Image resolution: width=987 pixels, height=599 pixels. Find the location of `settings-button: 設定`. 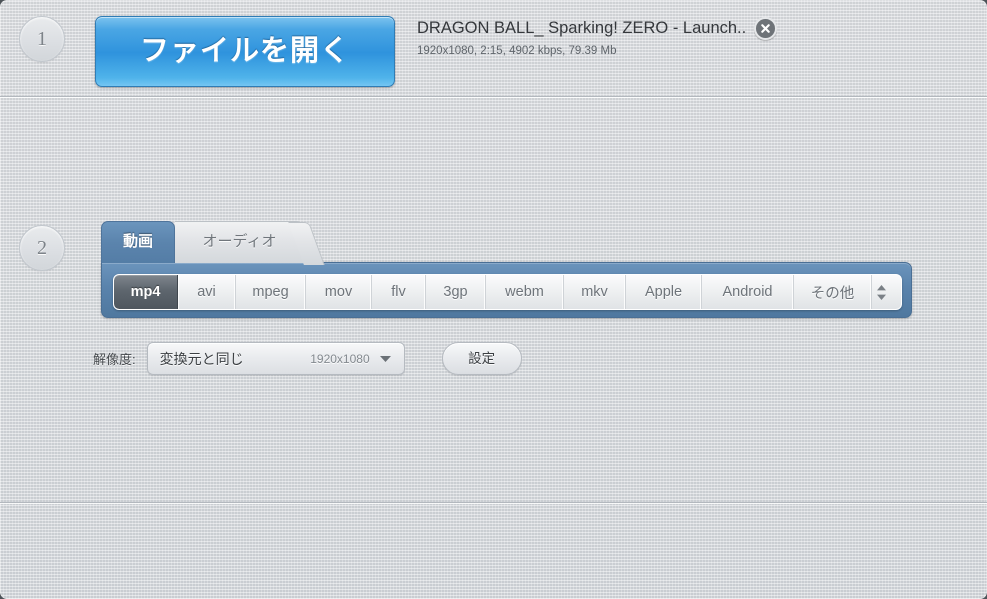

settings-button: 設定 is located at coordinates (481, 358).